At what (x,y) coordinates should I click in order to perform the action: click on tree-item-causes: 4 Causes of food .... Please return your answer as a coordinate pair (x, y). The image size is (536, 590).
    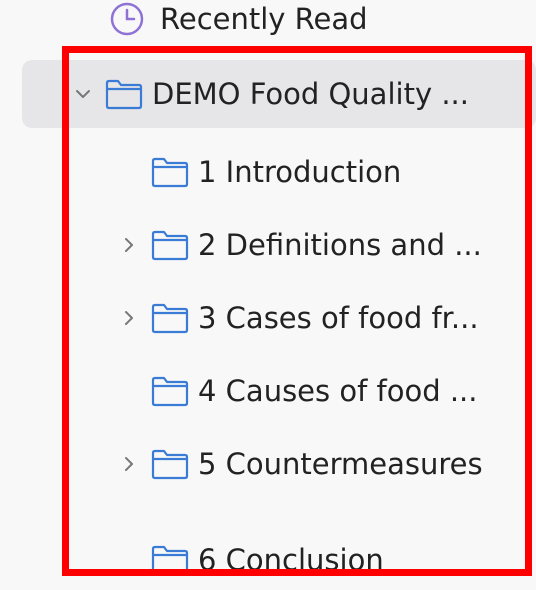
    Looking at the image, I should click on (268, 391).